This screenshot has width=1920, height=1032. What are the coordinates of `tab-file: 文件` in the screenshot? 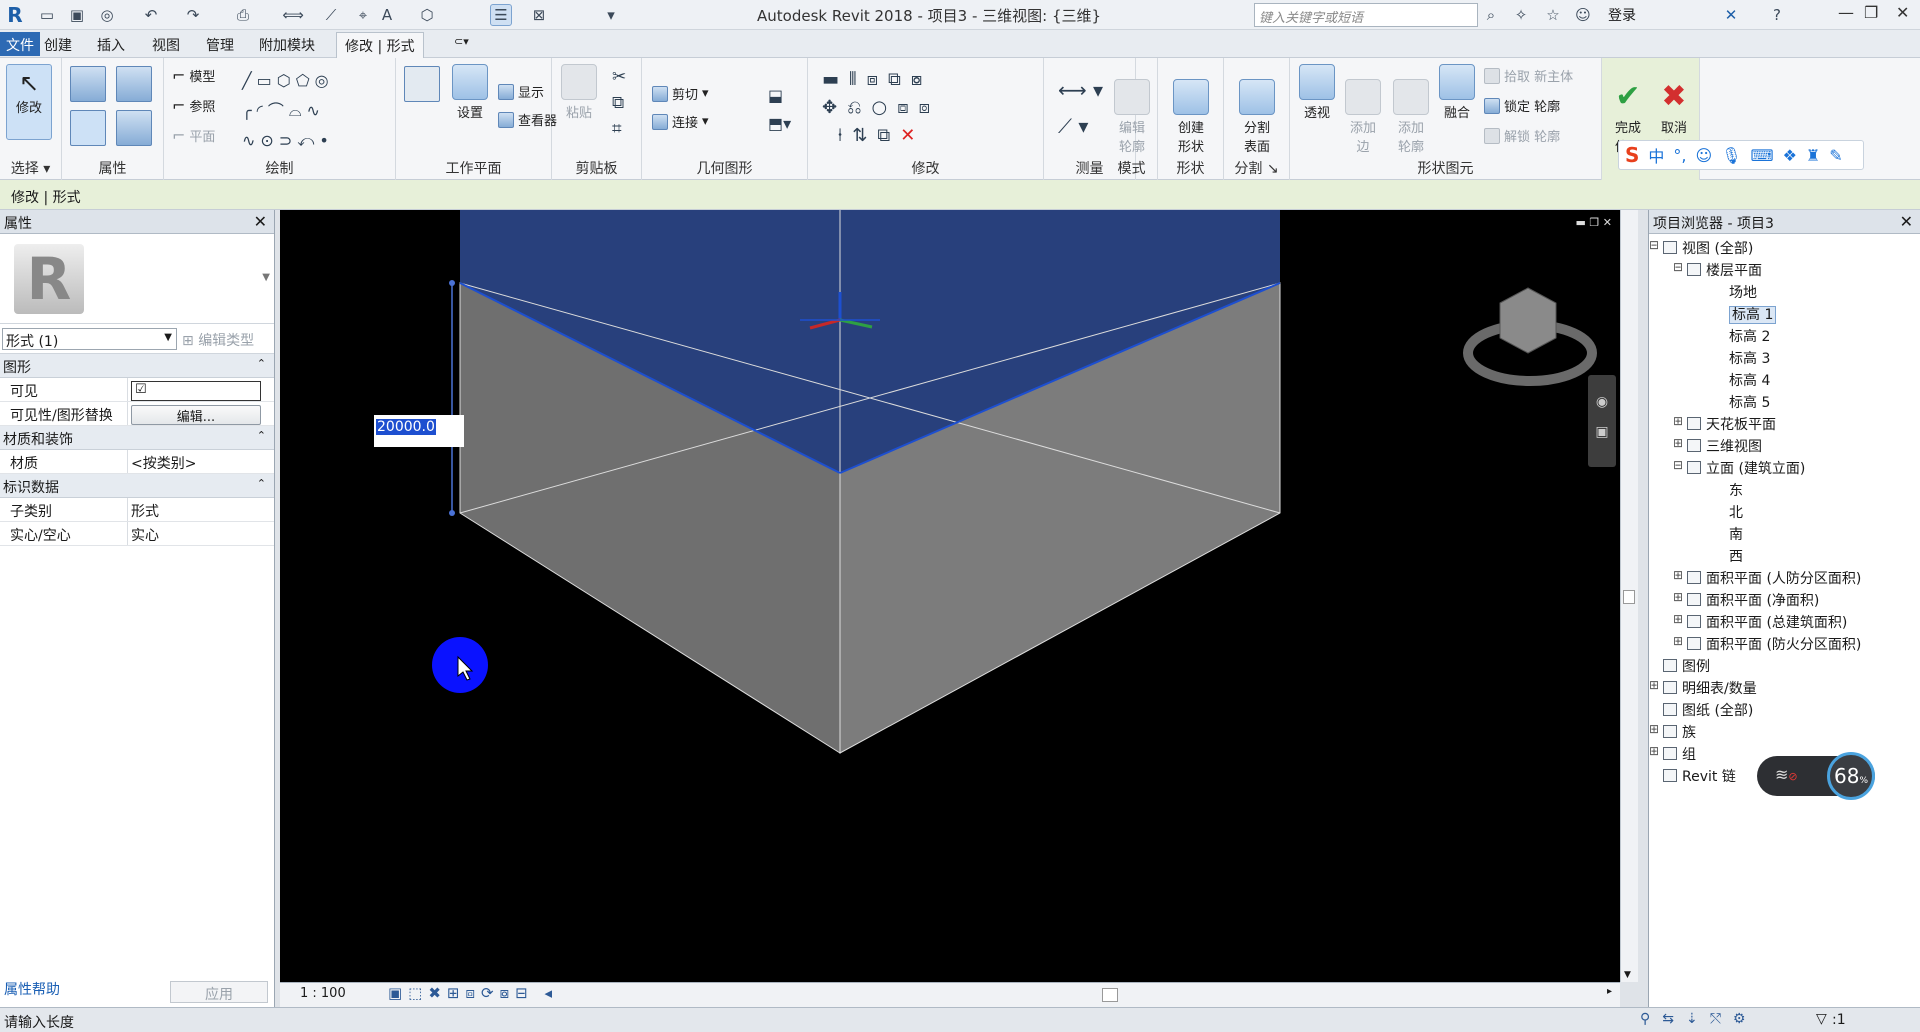 It's located at (20, 44).